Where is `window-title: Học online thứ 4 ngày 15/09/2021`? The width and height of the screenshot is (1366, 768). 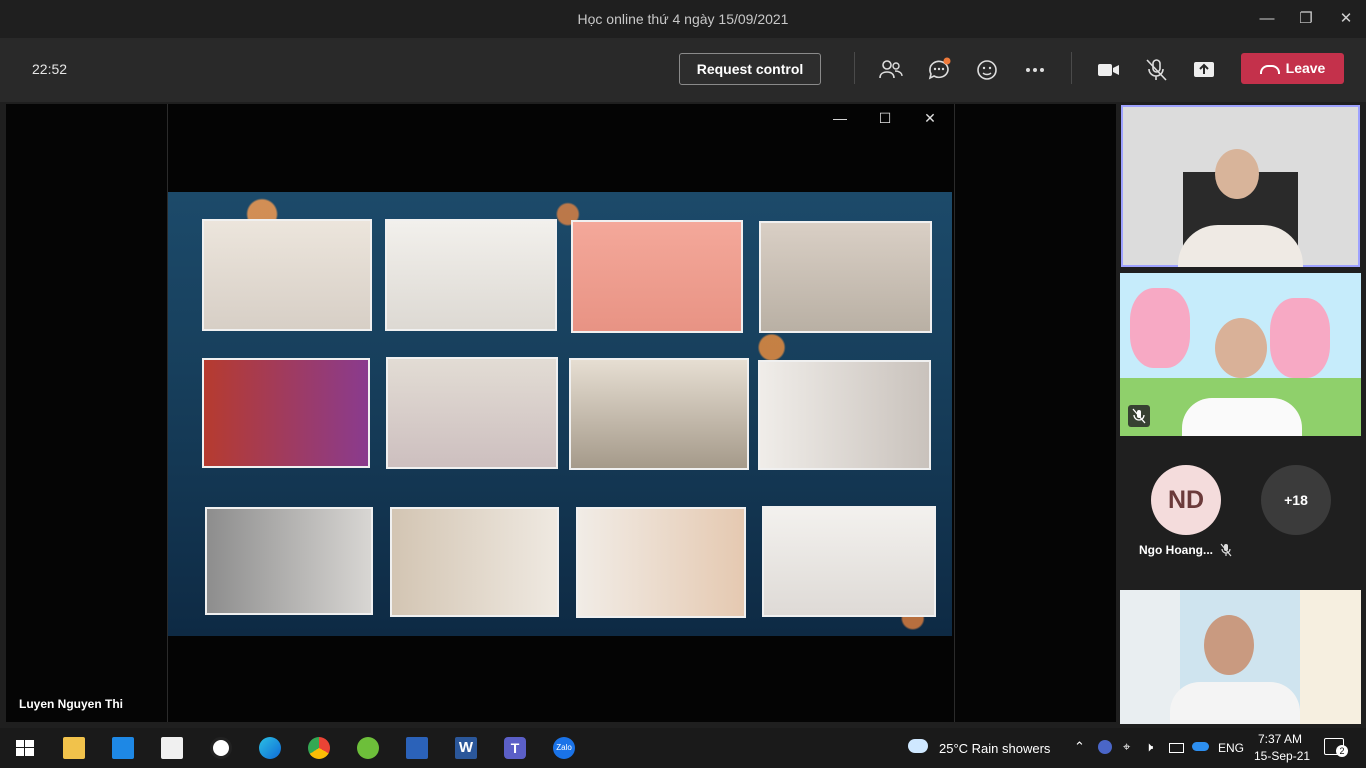
window-title: Học online thứ 4 ngày 15/09/2021 is located at coordinates (683, 19).